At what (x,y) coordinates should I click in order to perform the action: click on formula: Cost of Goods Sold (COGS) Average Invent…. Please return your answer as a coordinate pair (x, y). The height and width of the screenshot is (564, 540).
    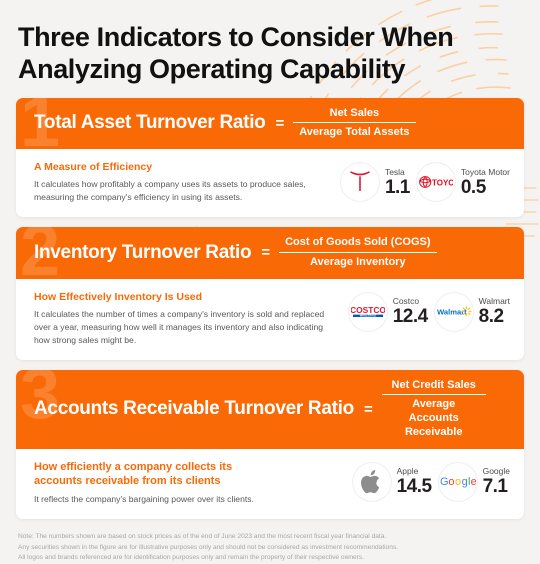
    Looking at the image, I should click on (358, 253).